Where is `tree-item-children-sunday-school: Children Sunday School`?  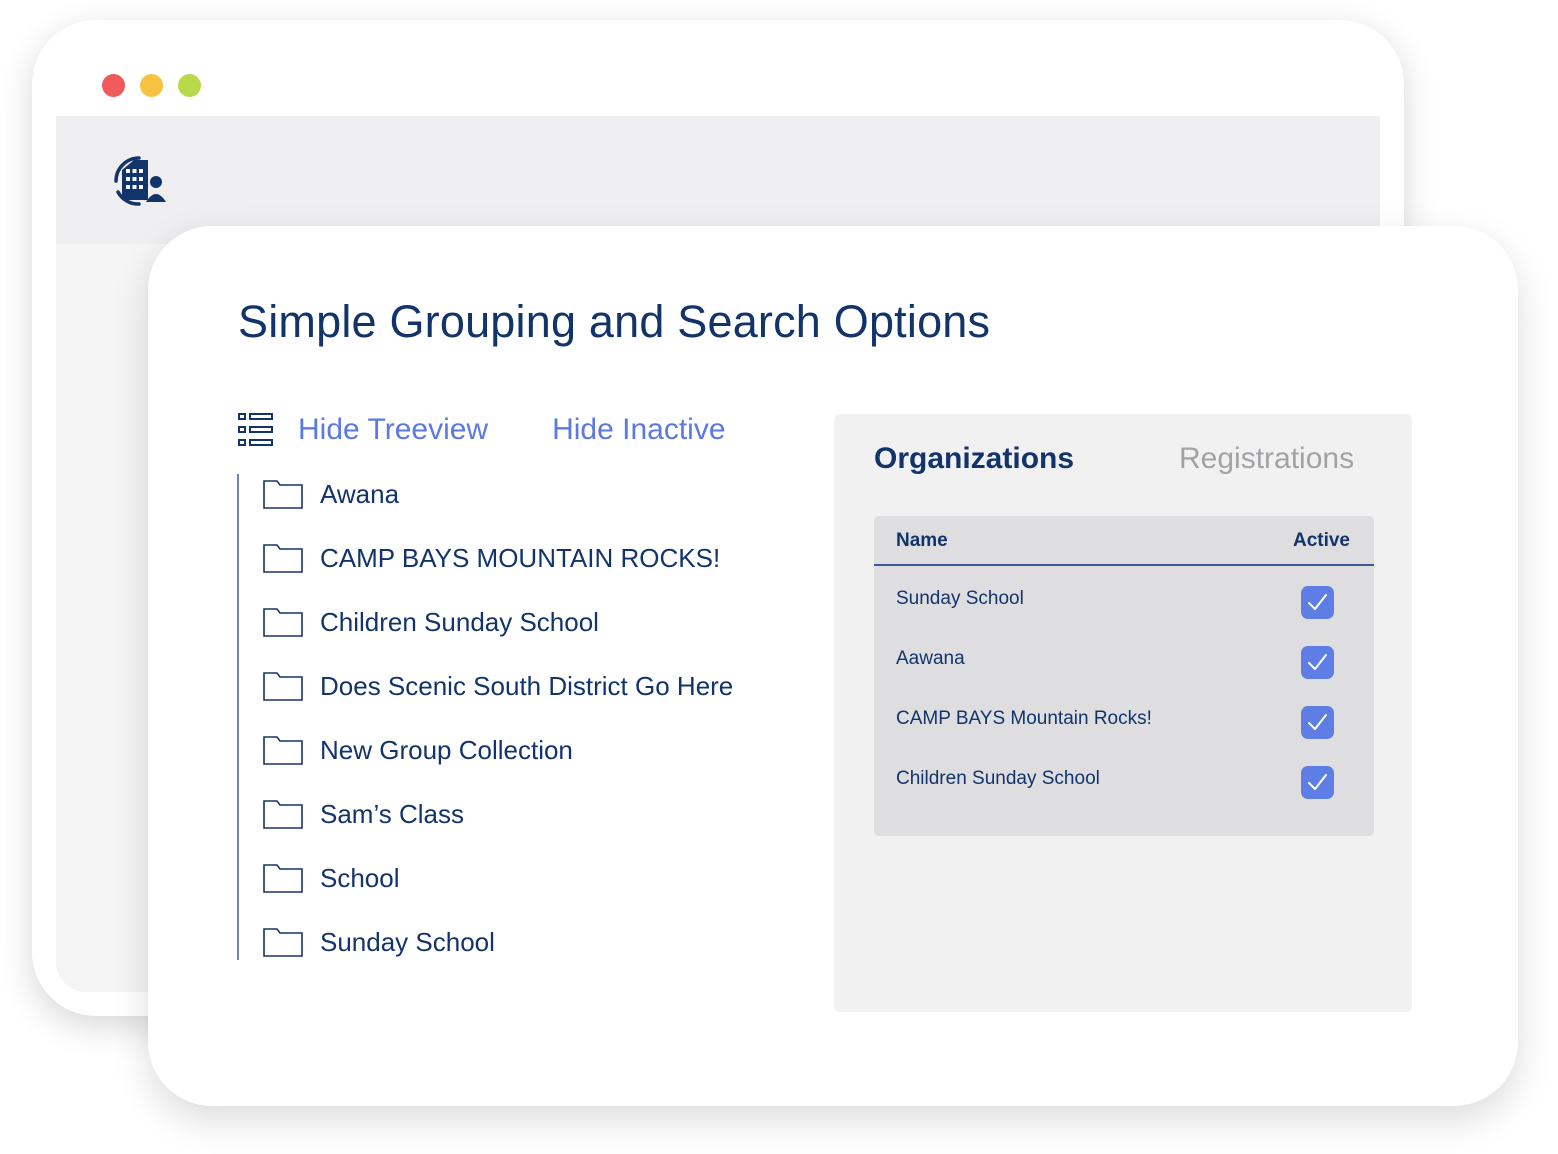
tree-item-children-sunday-school: Children Sunday School is located at coordinates (431, 622).